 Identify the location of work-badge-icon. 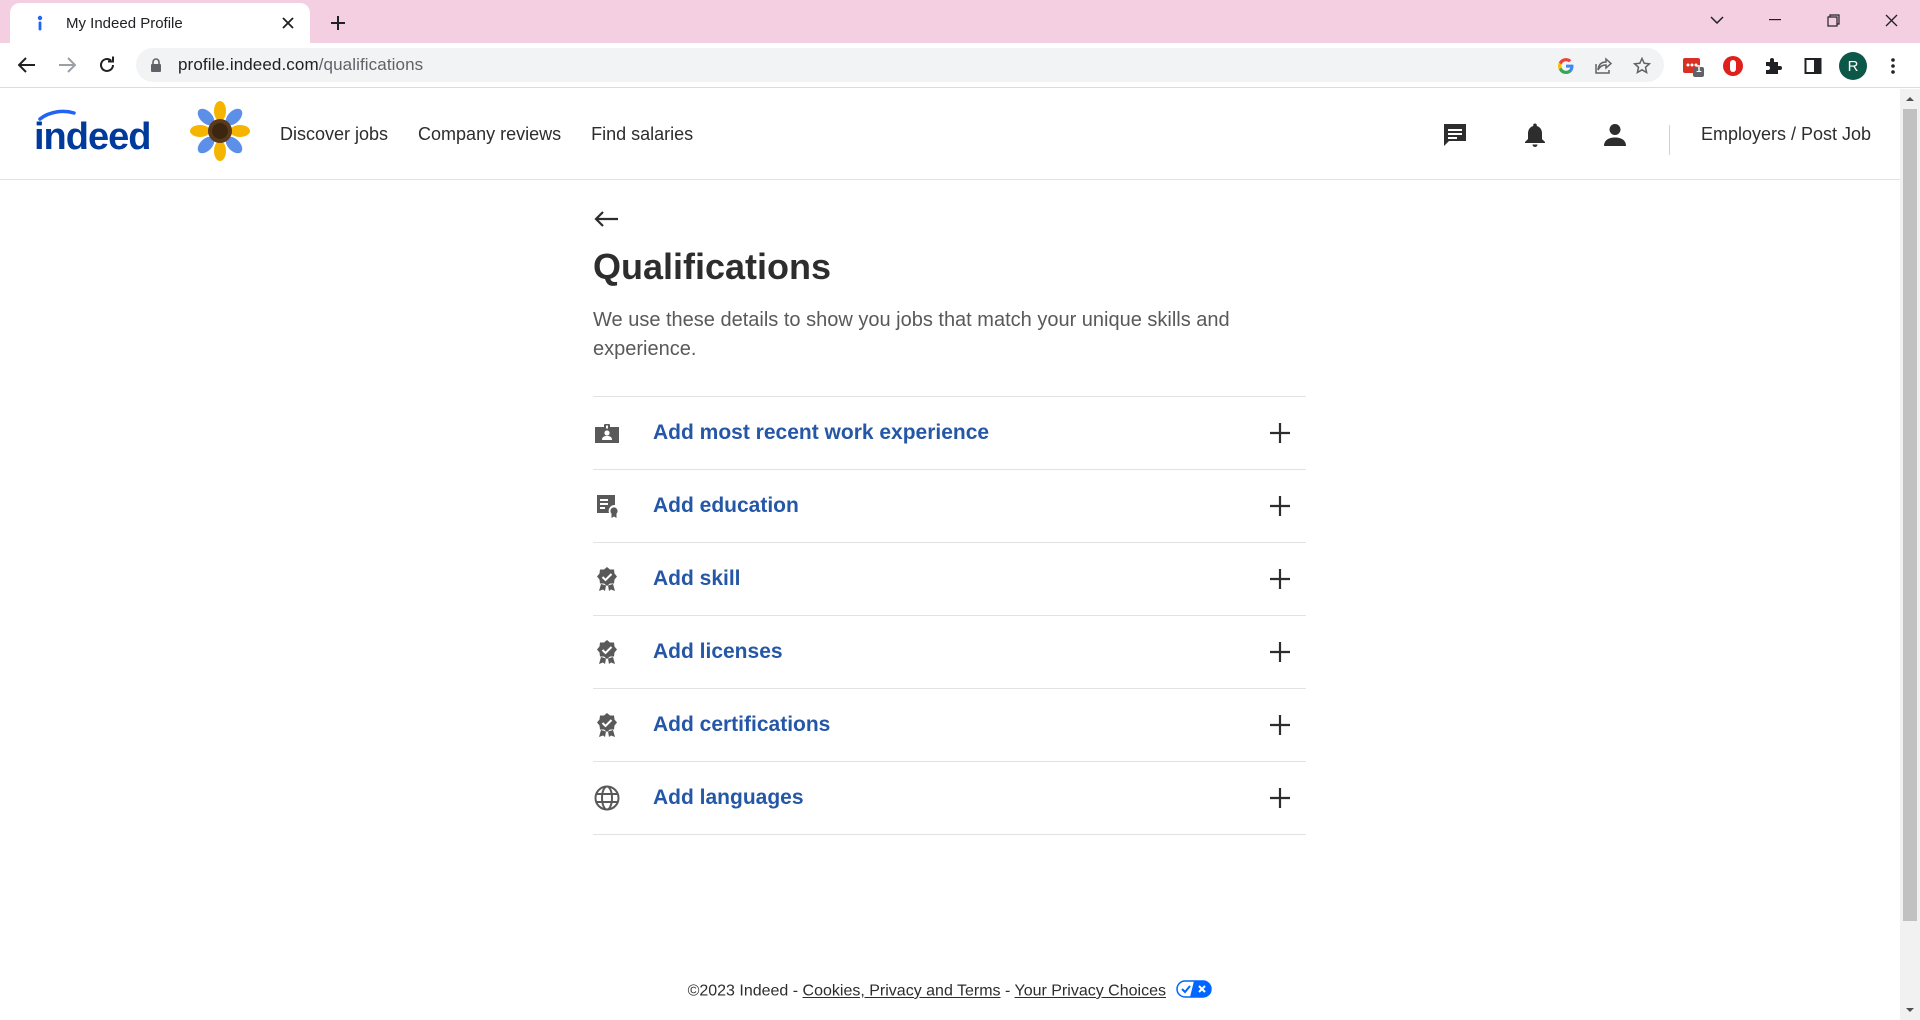
(607, 433).